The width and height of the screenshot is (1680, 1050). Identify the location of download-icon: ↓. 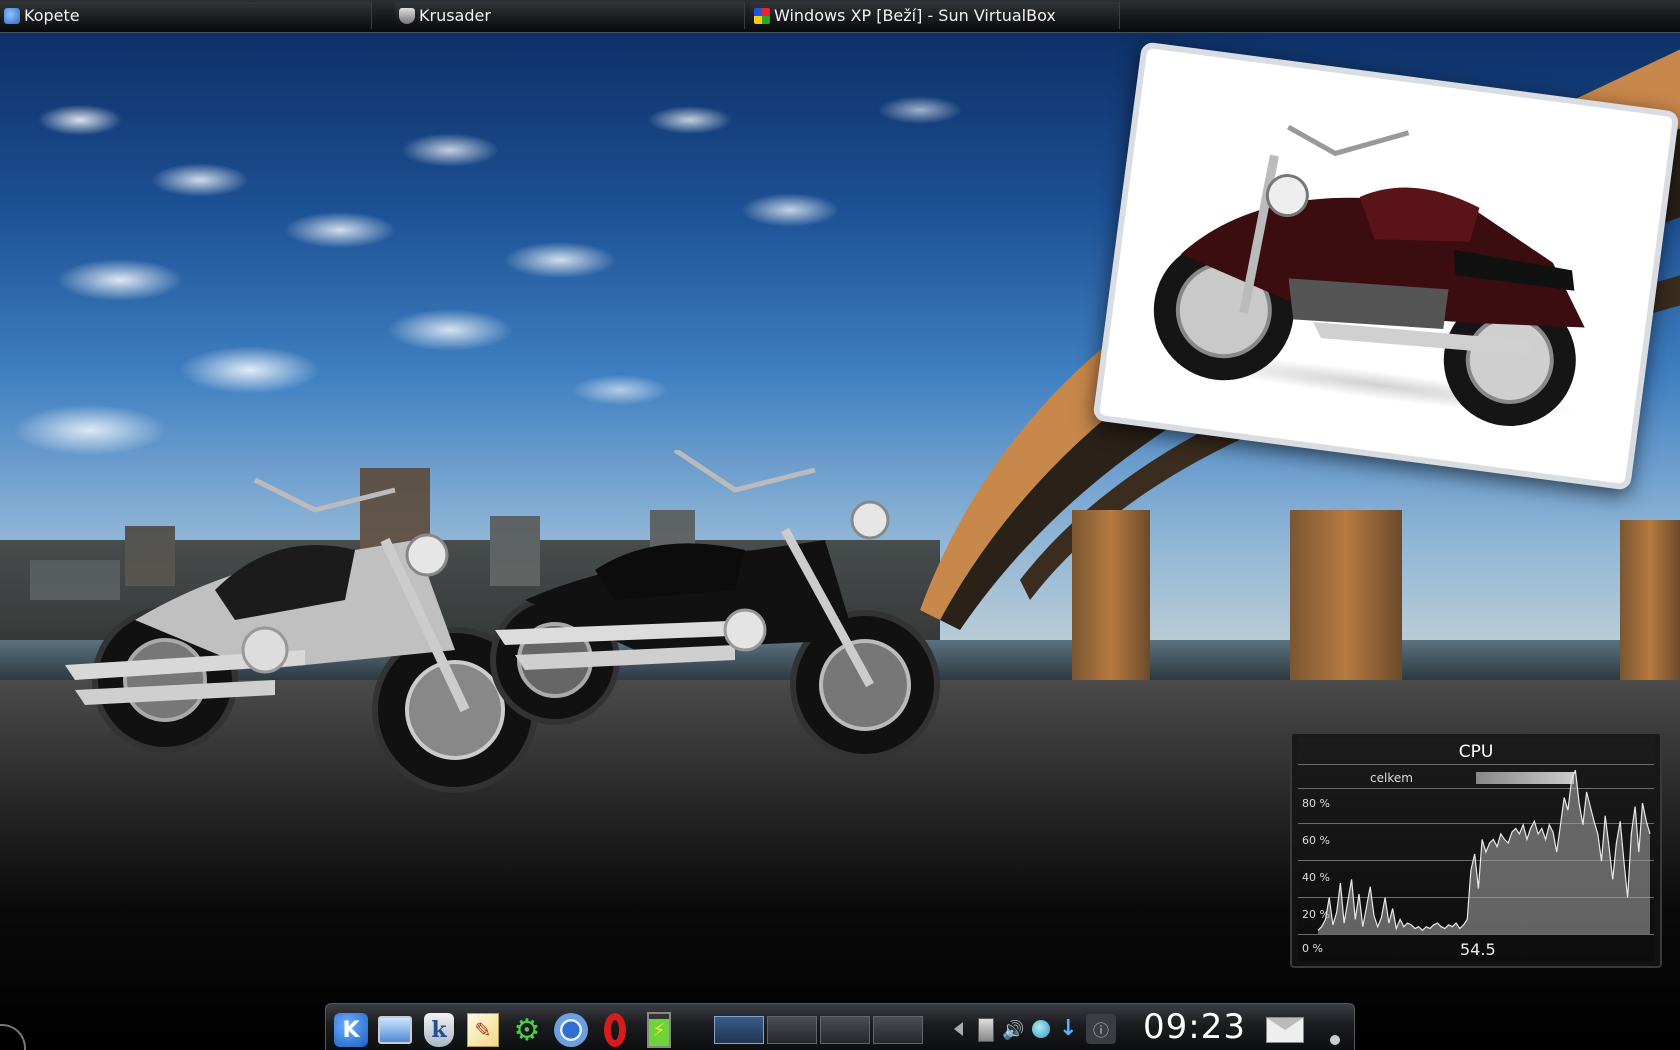
(1068, 1028).